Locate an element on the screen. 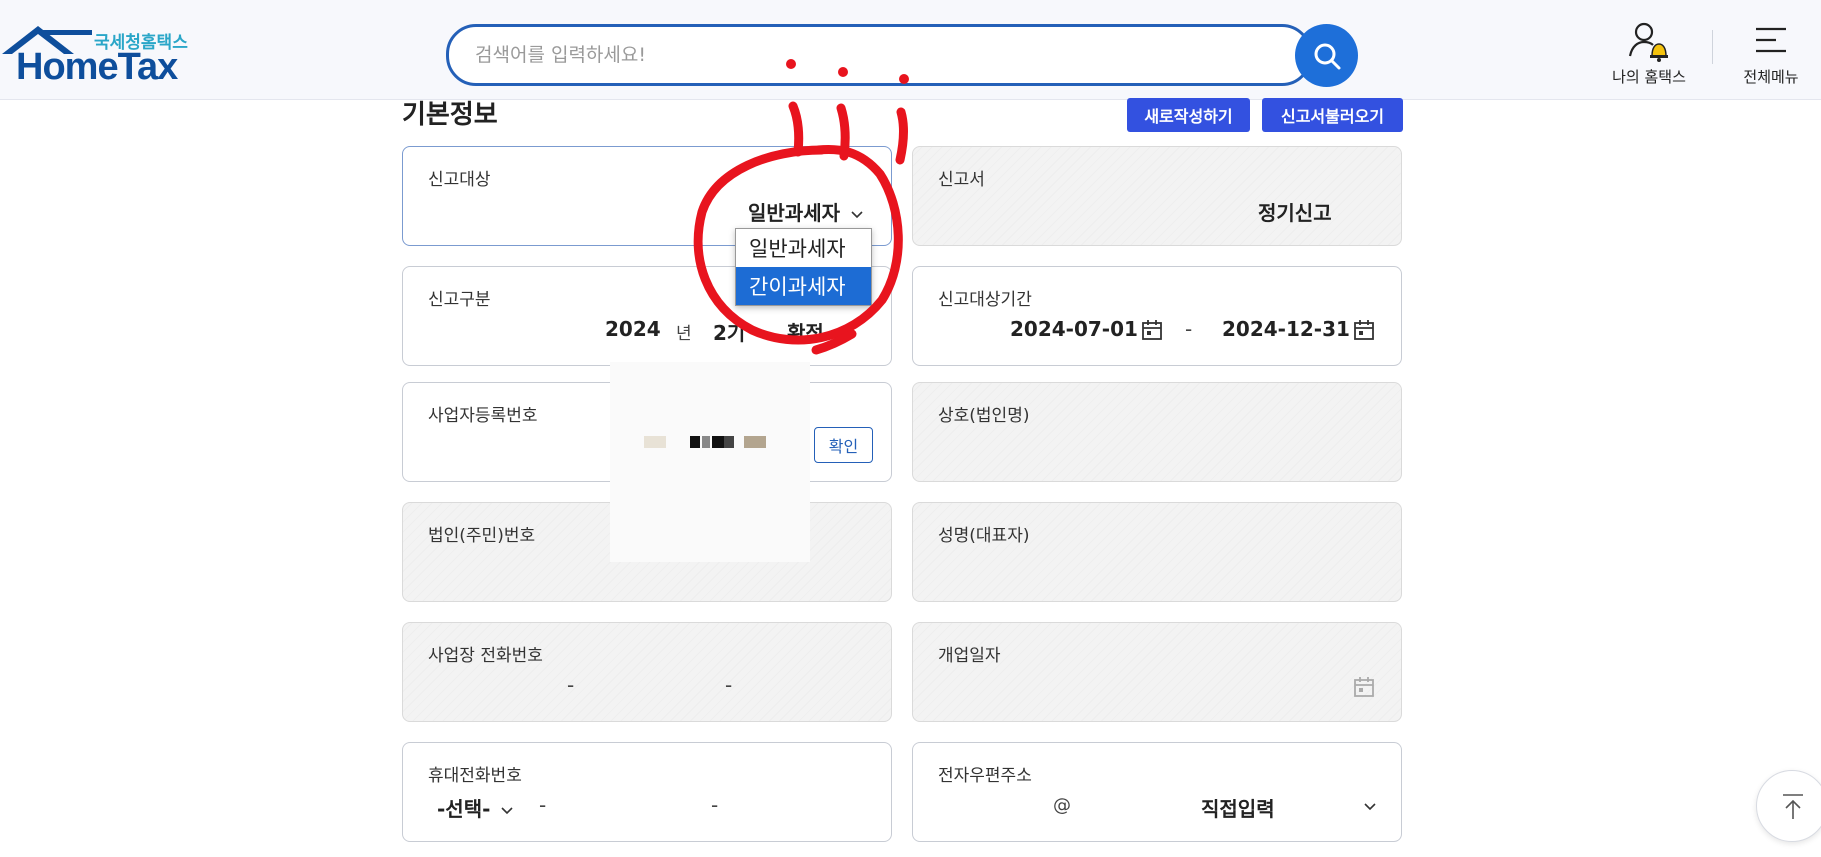 This screenshot has width=1821, height=857. rep-name-label: 성명(대표자) is located at coordinates (984, 536).